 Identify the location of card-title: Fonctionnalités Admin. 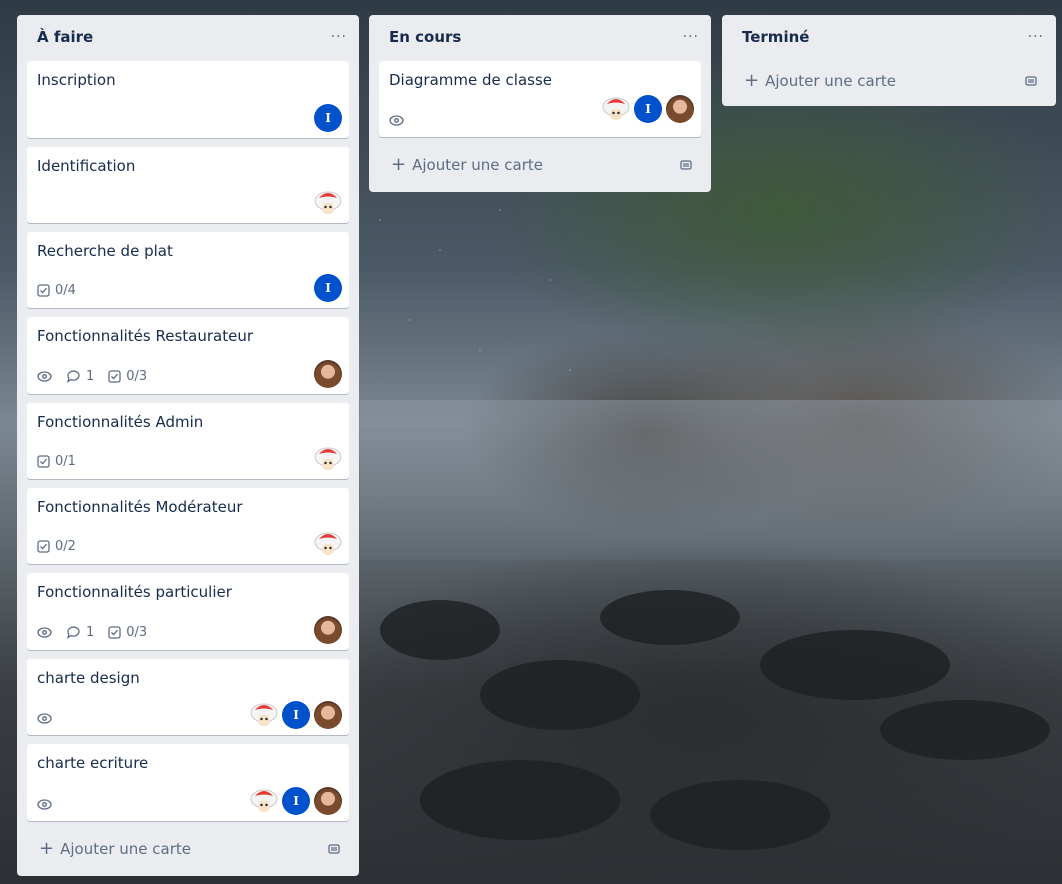
(120, 422).